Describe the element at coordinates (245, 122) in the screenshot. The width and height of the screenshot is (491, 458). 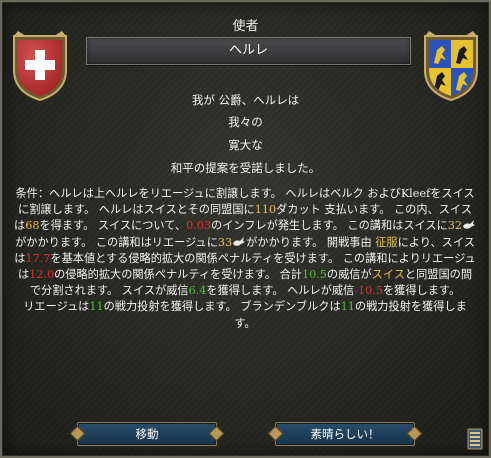
I see `message-line-2: 我々の` at that location.